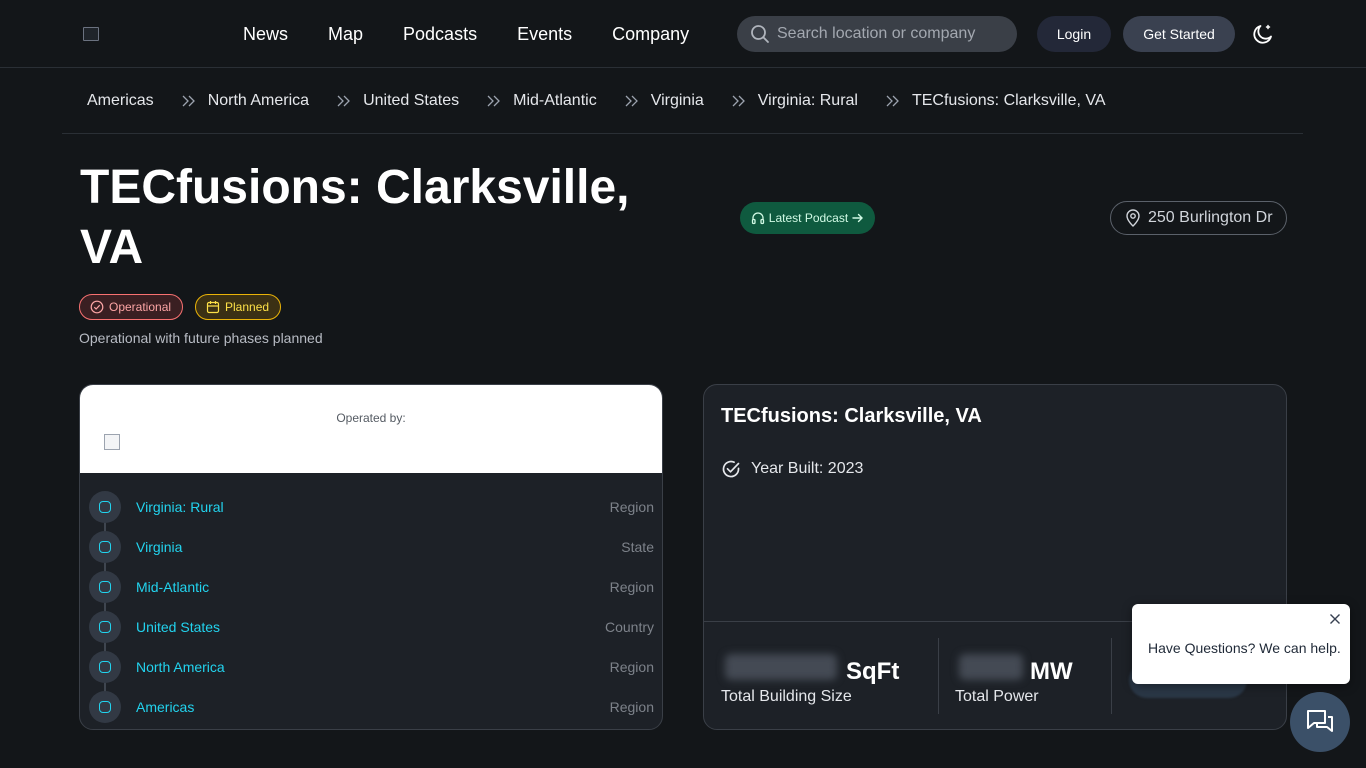  Describe the element at coordinates (371, 429) in the screenshot. I see `operator-section: Operated by:` at that location.